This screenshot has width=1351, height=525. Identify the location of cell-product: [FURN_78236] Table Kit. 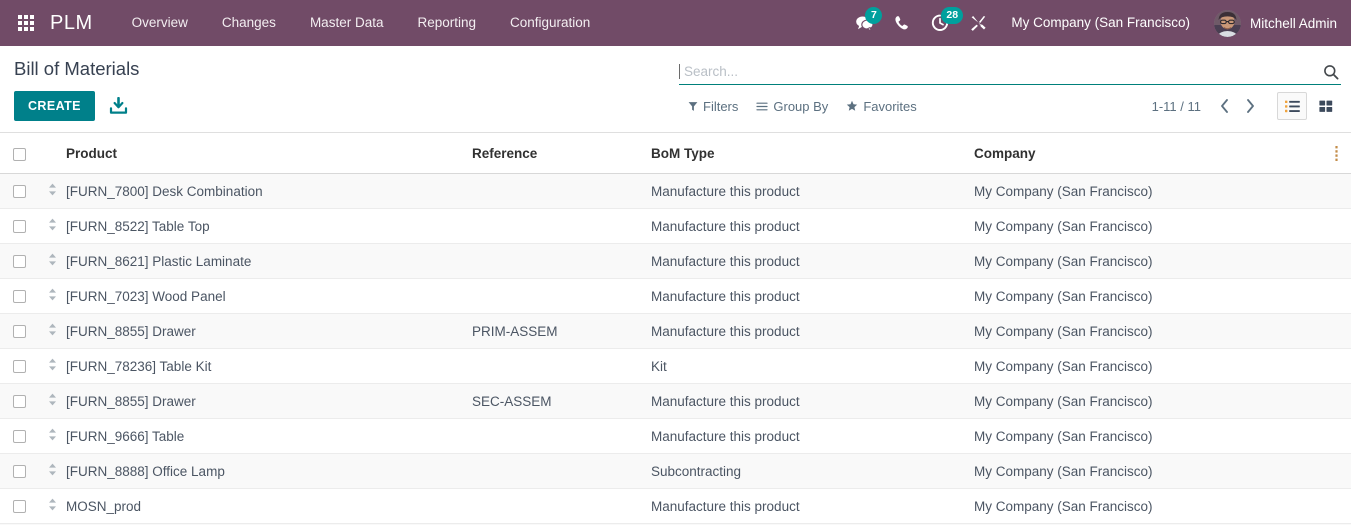
(269, 366).